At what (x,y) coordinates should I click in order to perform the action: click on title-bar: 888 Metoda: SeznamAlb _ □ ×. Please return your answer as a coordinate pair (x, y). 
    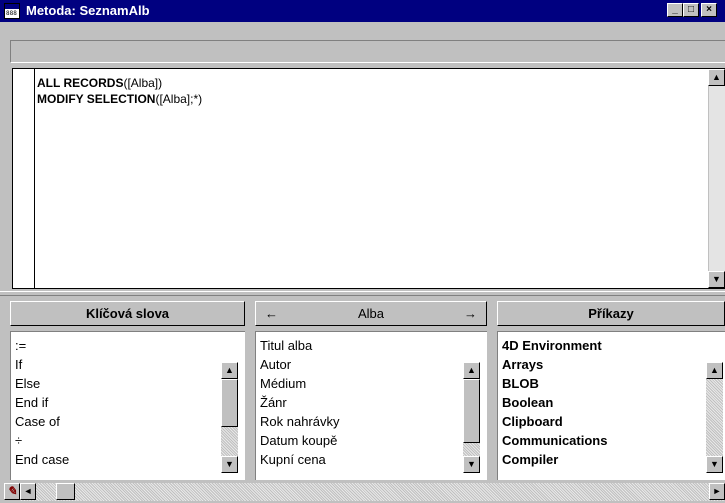
    Looking at the image, I should click on (362, 11).